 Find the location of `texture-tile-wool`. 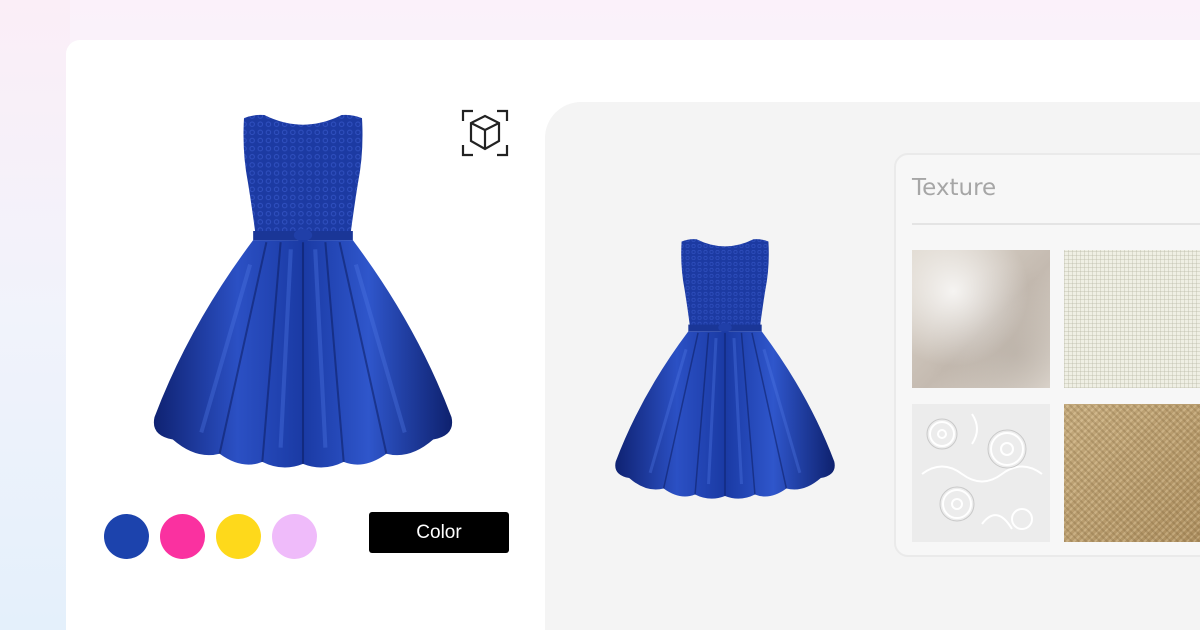

texture-tile-wool is located at coordinates (981, 319).